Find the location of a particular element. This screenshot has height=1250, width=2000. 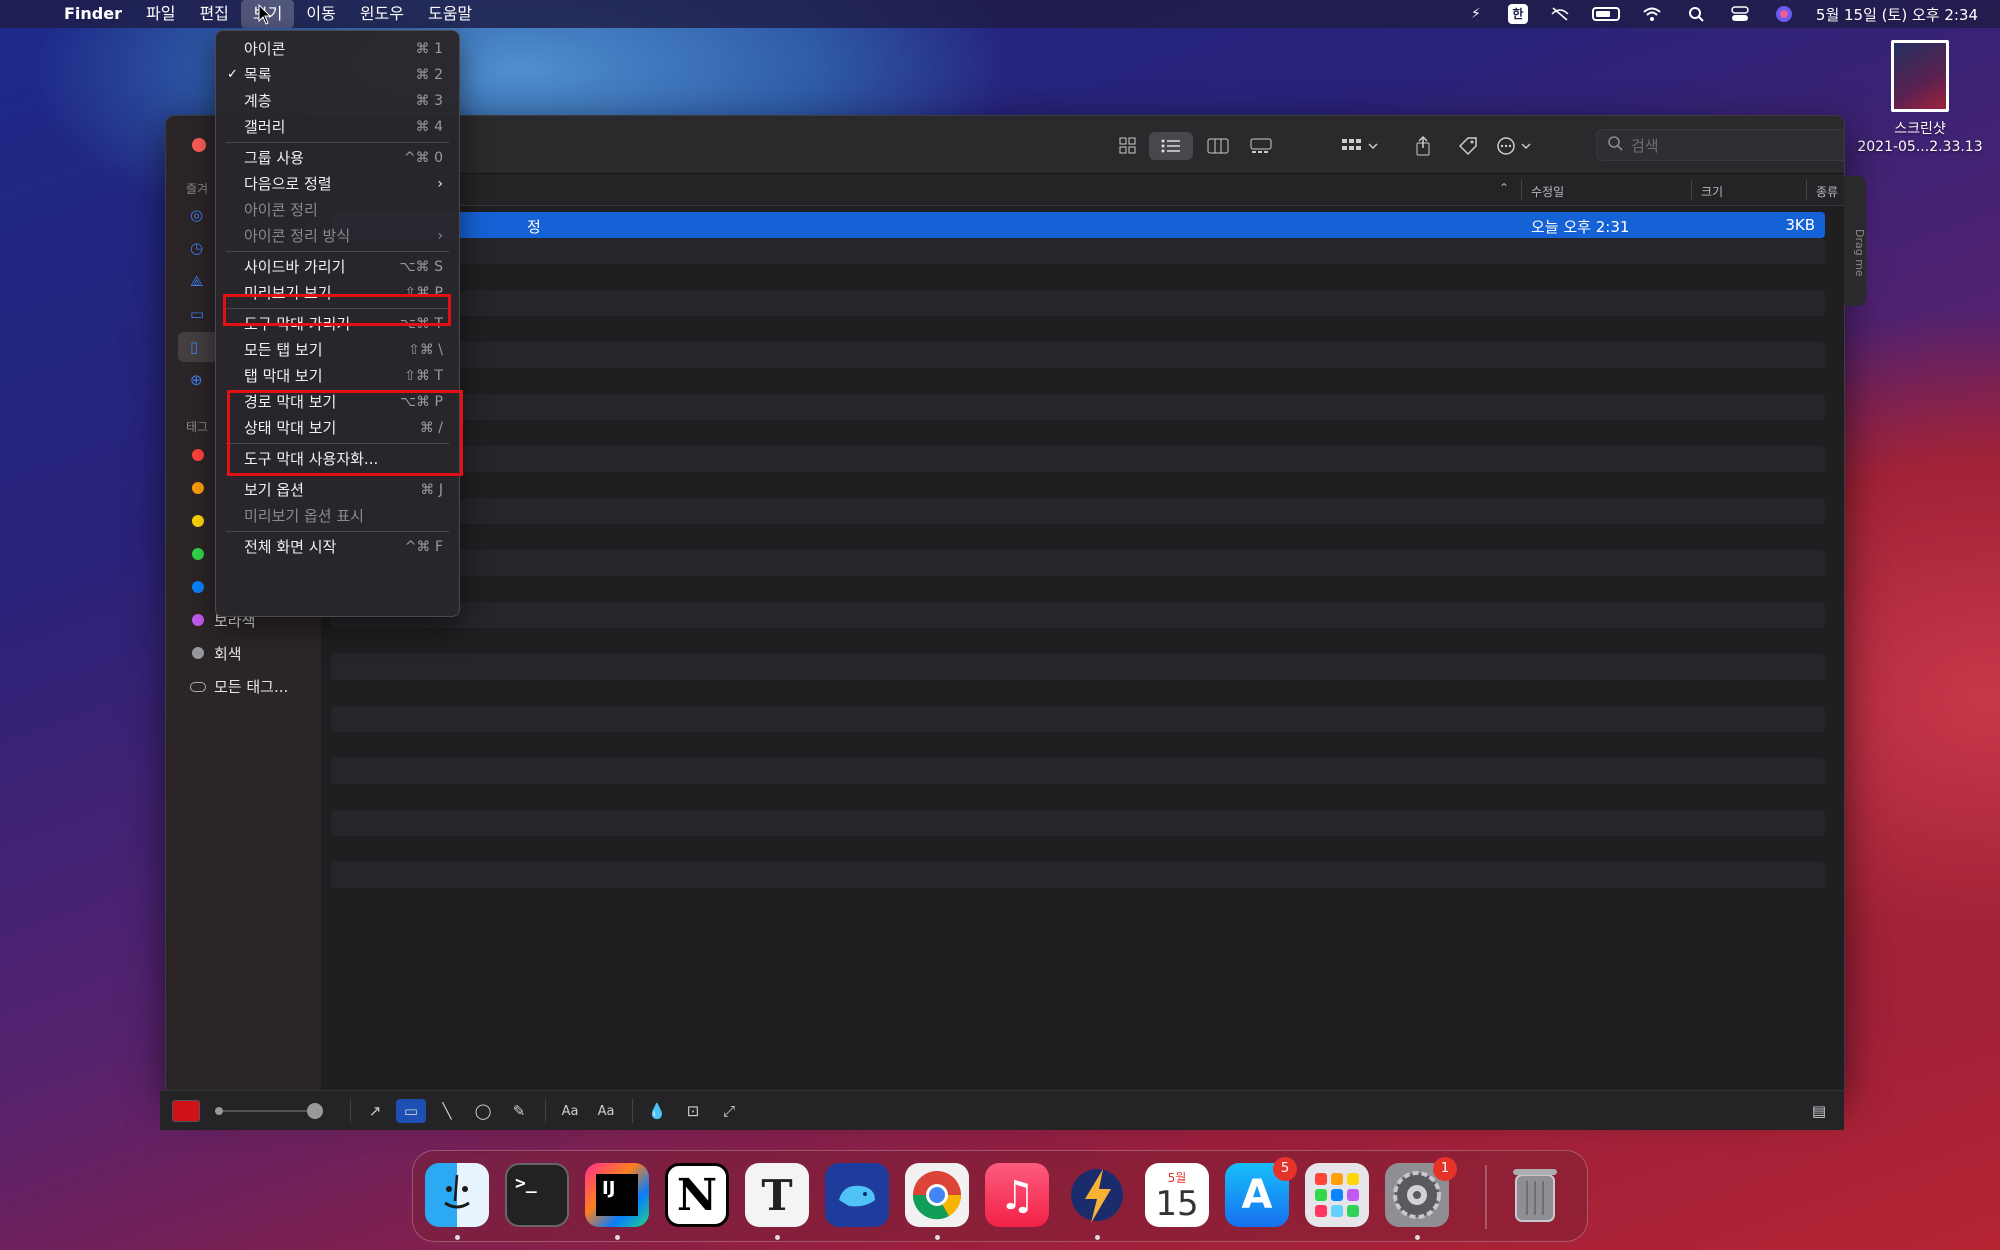

crop-tool-icon: ⊡ is located at coordinates (693, 1111).